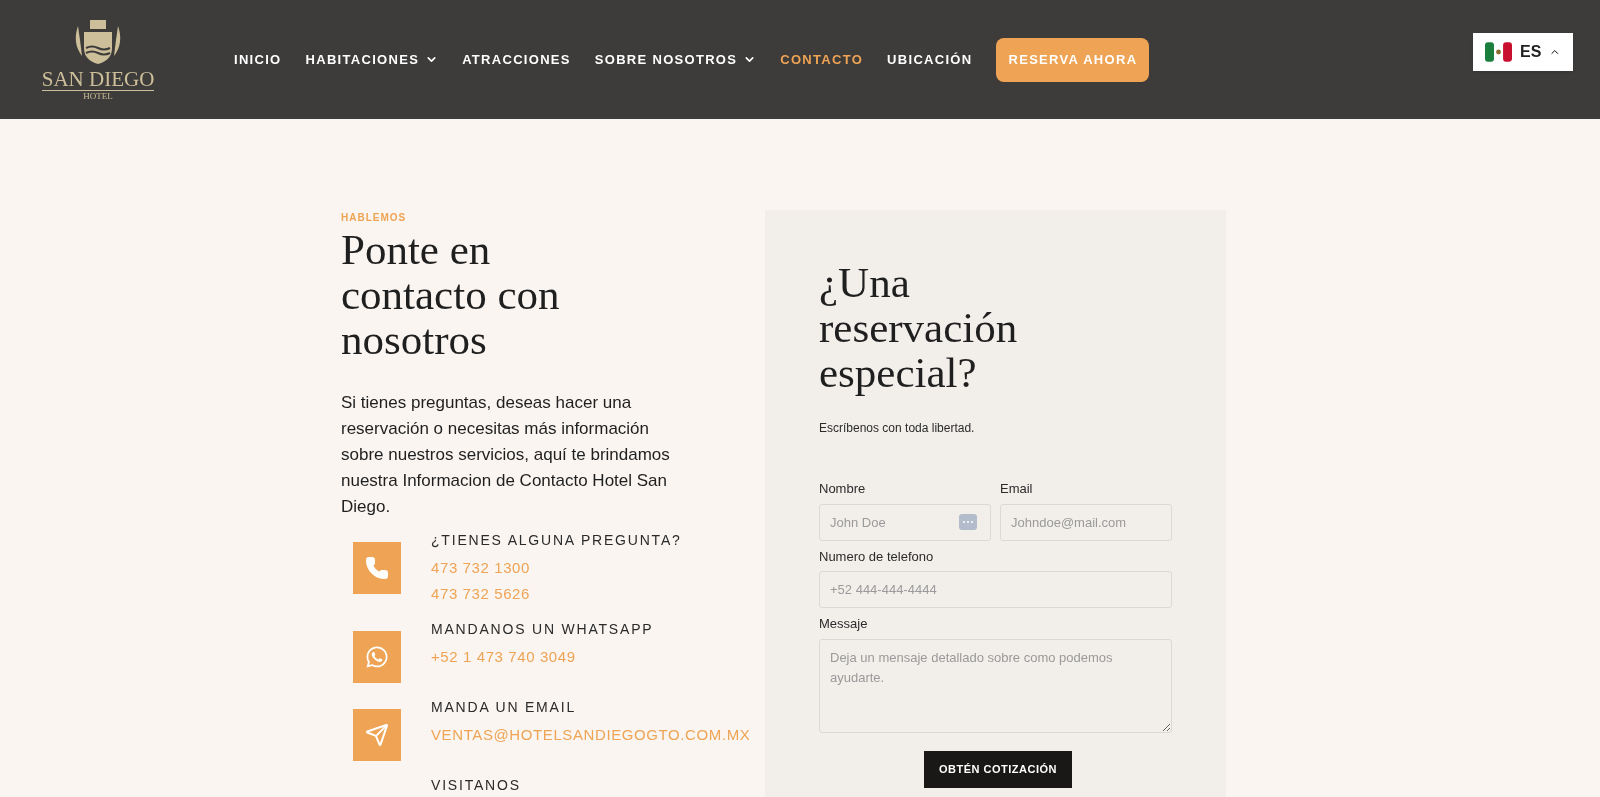  What do you see at coordinates (844, 624) in the screenshot?
I see `field-label: Messaje` at bounding box center [844, 624].